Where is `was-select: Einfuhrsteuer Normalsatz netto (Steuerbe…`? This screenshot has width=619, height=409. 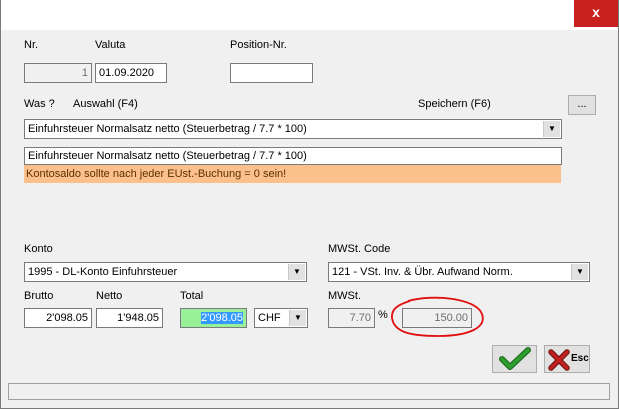
was-select: Einfuhrsteuer Normalsatz netto (Steuerbe… is located at coordinates (293, 129).